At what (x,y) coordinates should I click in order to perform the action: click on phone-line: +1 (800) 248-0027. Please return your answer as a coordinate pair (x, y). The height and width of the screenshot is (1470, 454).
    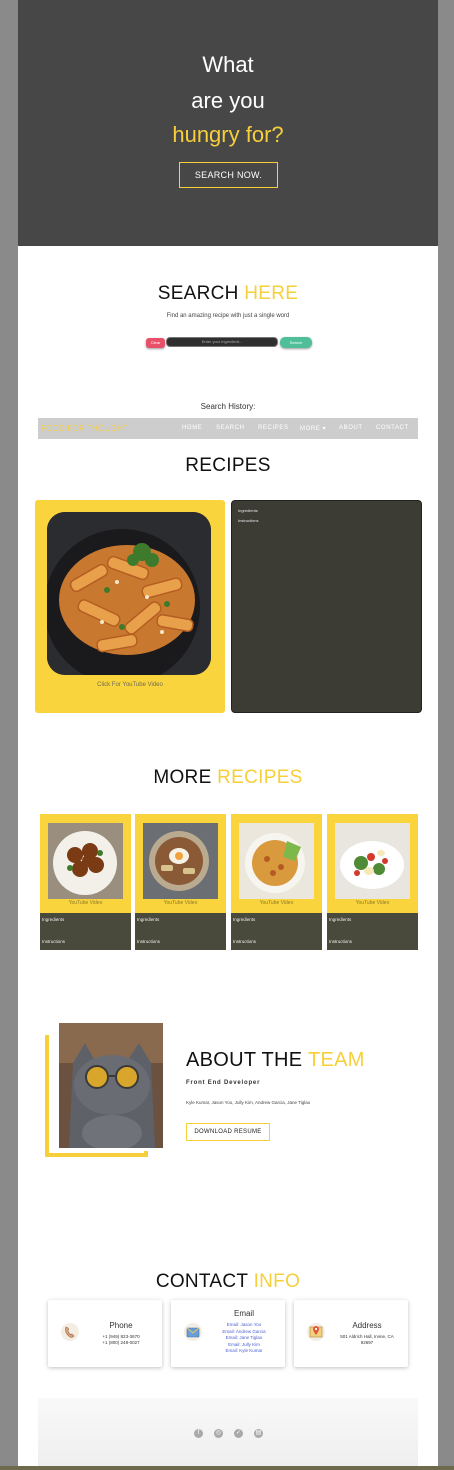
    Looking at the image, I should click on (121, 1343).